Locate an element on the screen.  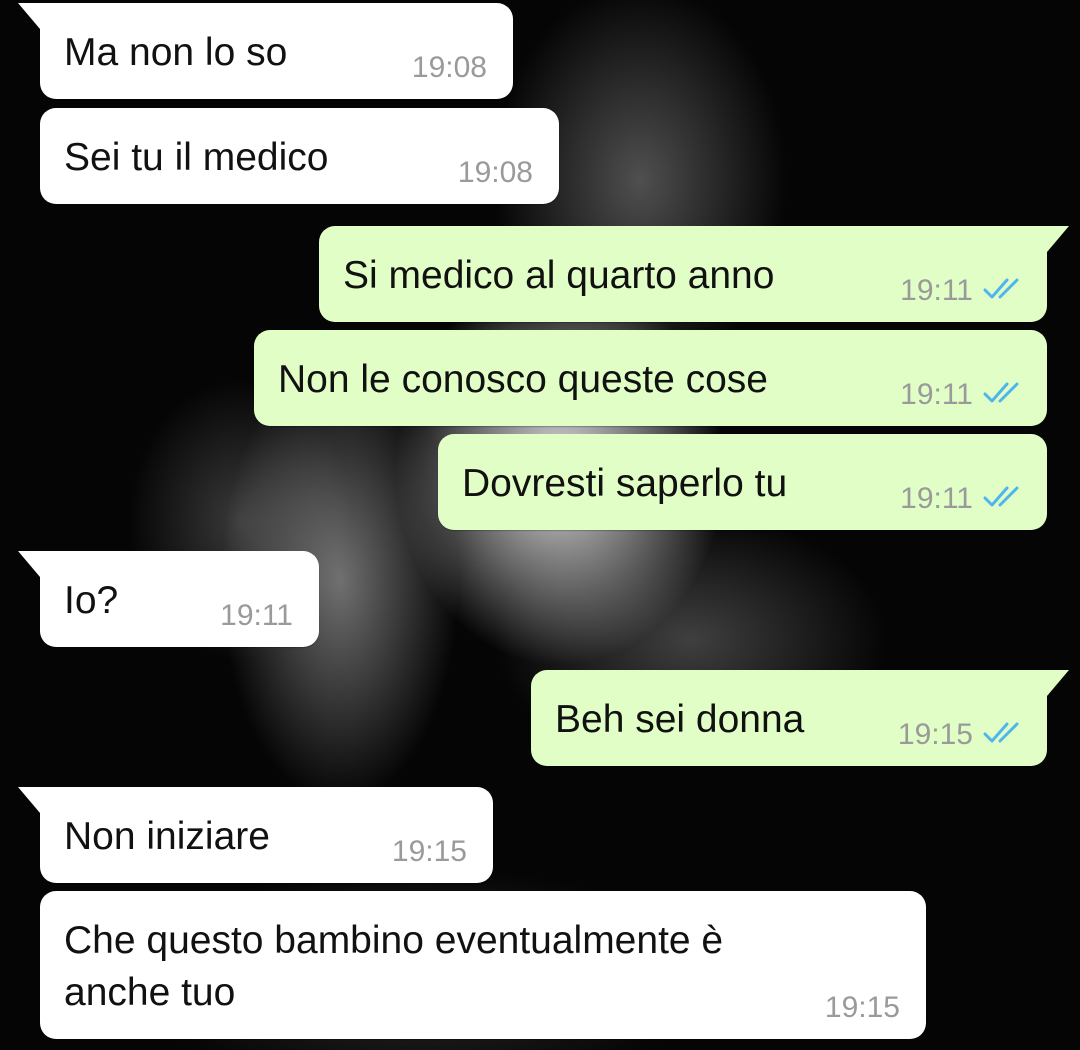
message-bubble-outgoing: Beh sei donna 19:15 is located at coordinates (800, 718).